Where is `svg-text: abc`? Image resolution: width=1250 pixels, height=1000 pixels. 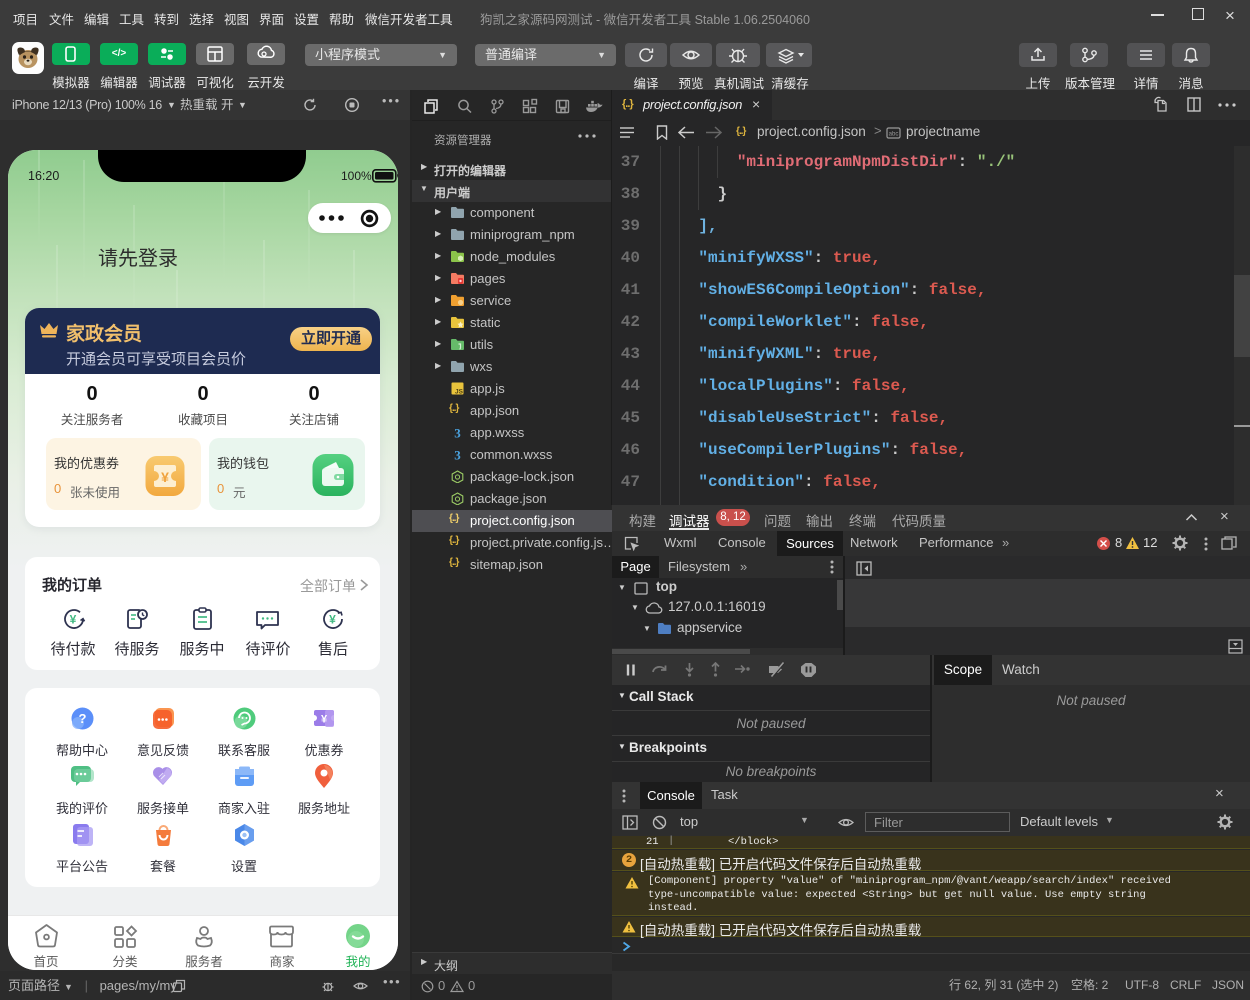
svg-text: abc is located at coordinates (894, 135).